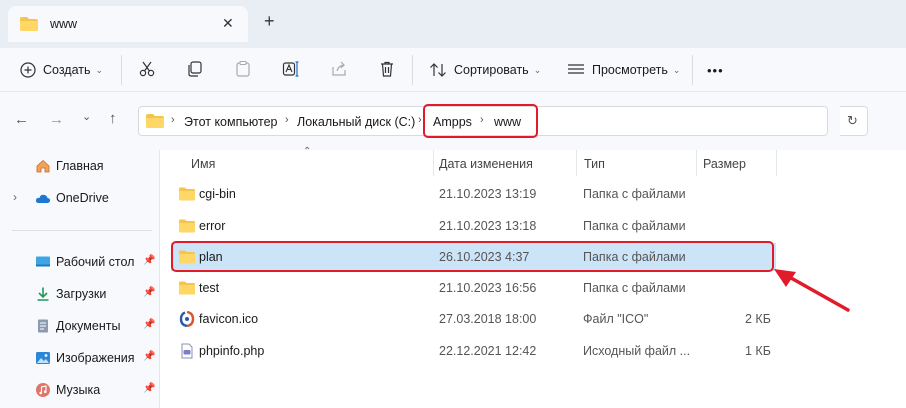  I want to click on forward-arrow-icon: →, so click(56, 119).